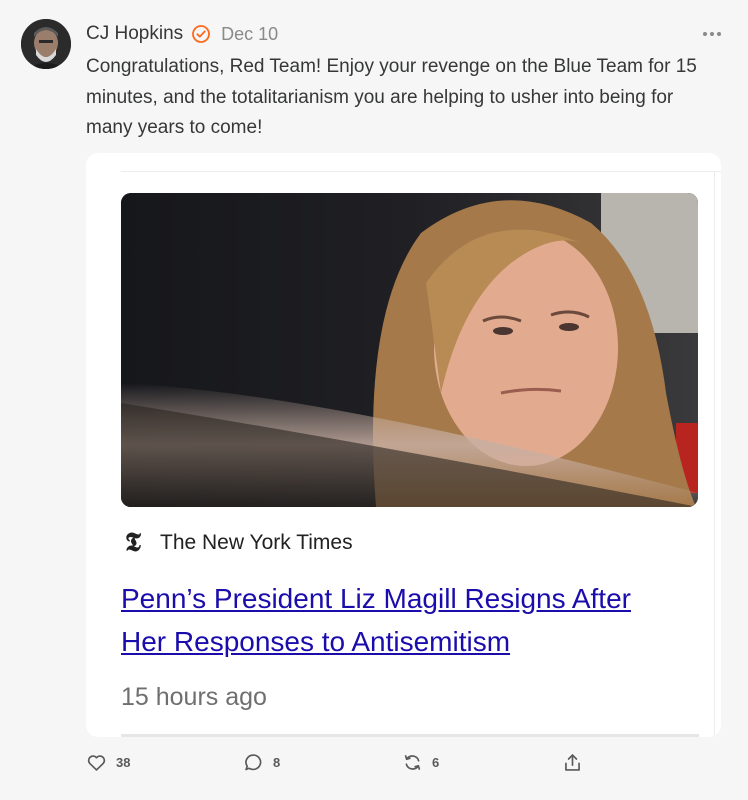 The image size is (748, 800). Describe the element at coordinates (336, 764) in the screenshot. I see `post-actions: 38 8 6` at that location.